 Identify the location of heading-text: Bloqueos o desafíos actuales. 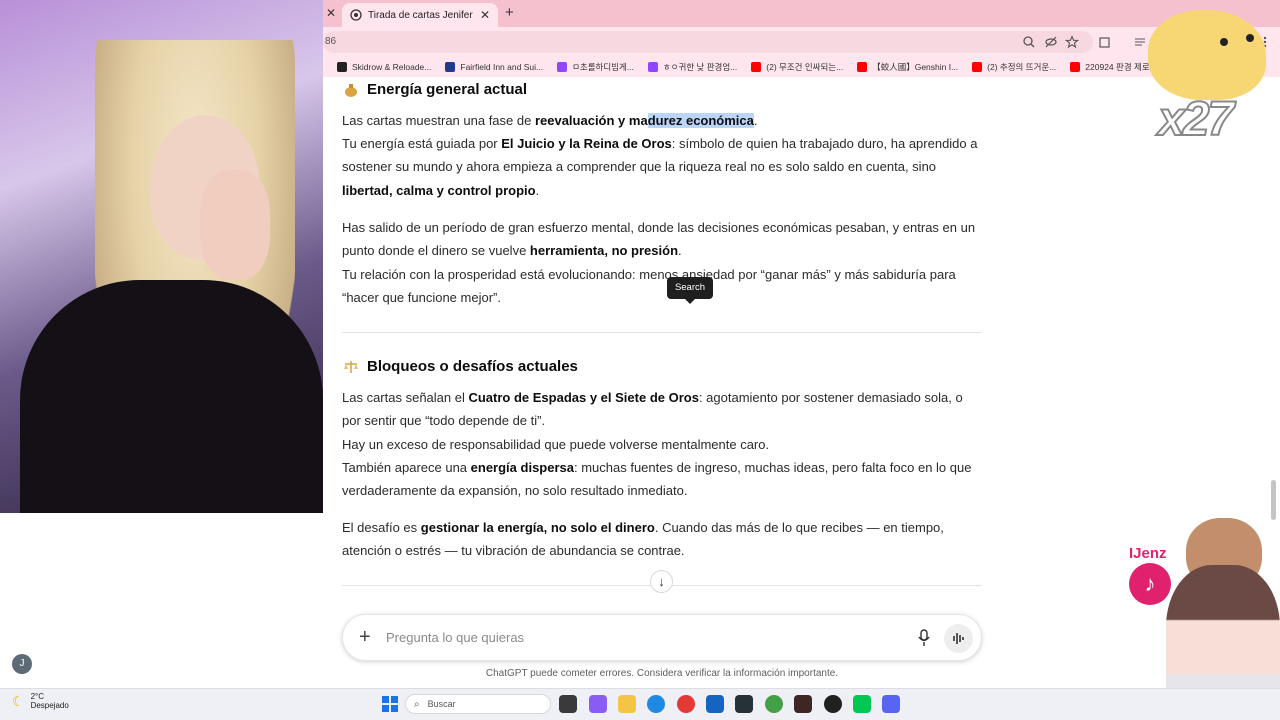
(472, 366).